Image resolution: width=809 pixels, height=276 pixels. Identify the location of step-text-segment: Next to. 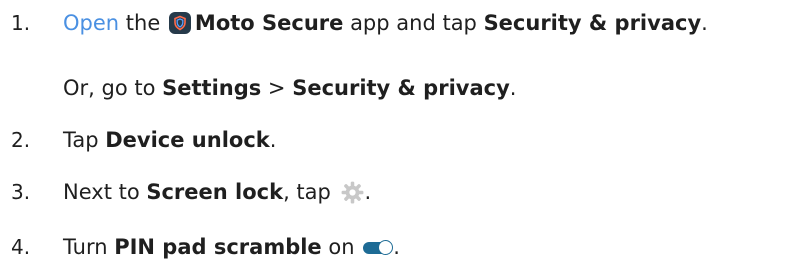
(105, 192).